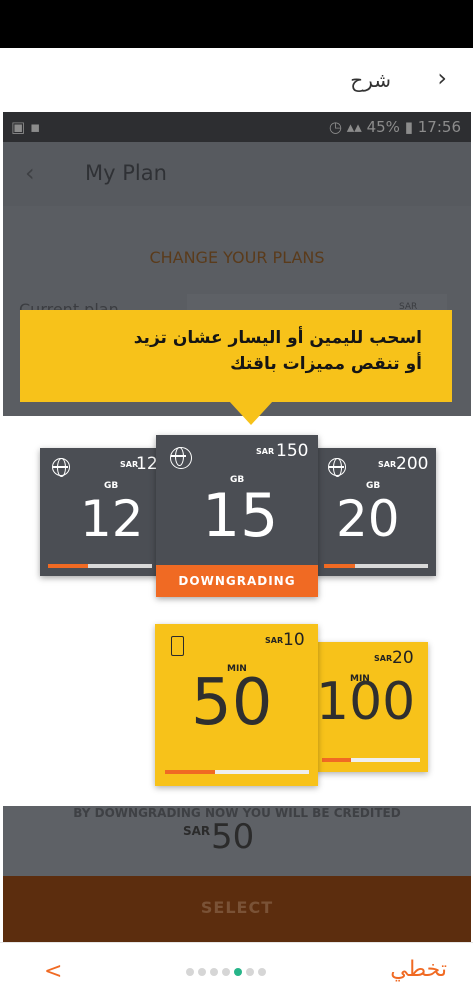  Describe the element at coordinates (370, 80) in the screenshot. I see `header-title: شرح` at that location.